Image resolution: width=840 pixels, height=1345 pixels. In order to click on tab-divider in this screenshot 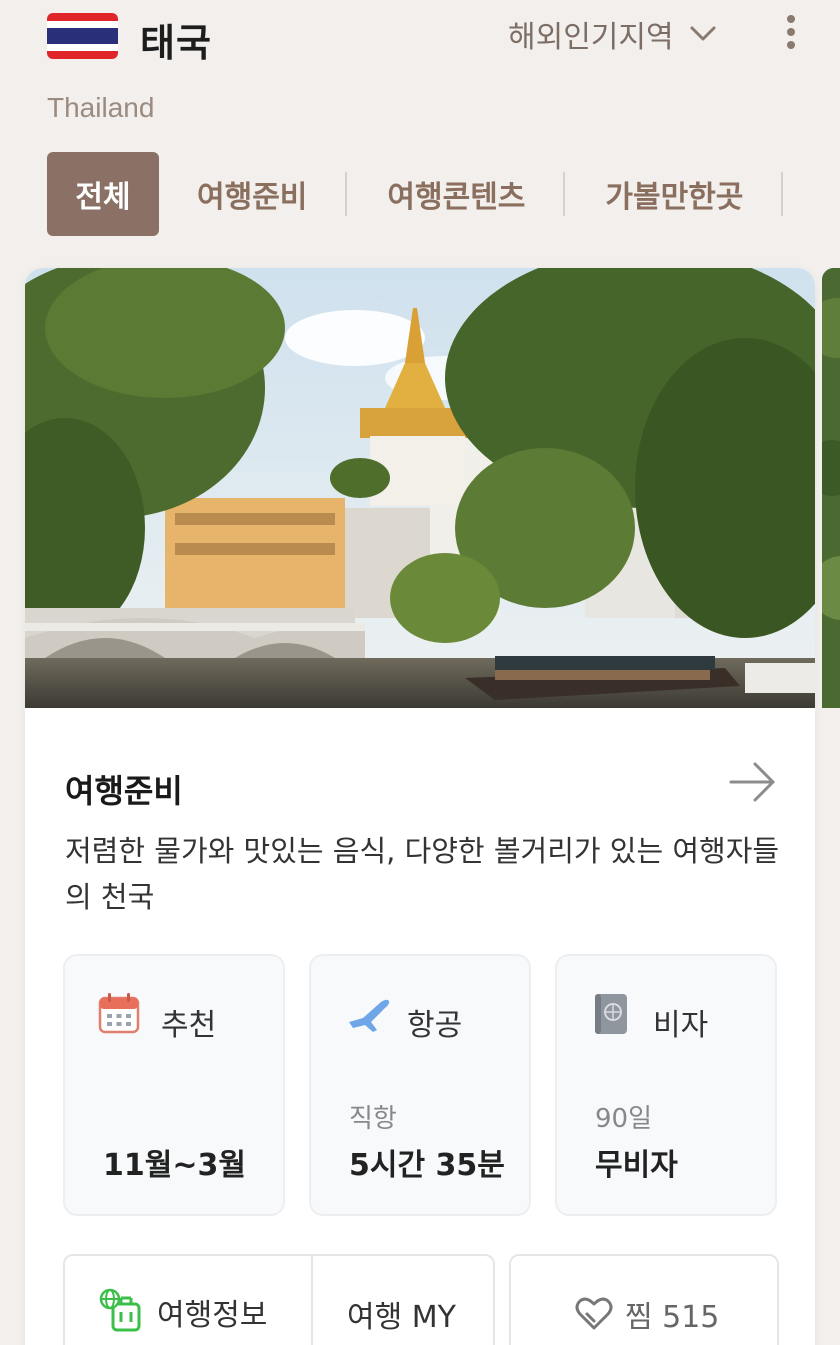, I will do `click(782, 194)`.